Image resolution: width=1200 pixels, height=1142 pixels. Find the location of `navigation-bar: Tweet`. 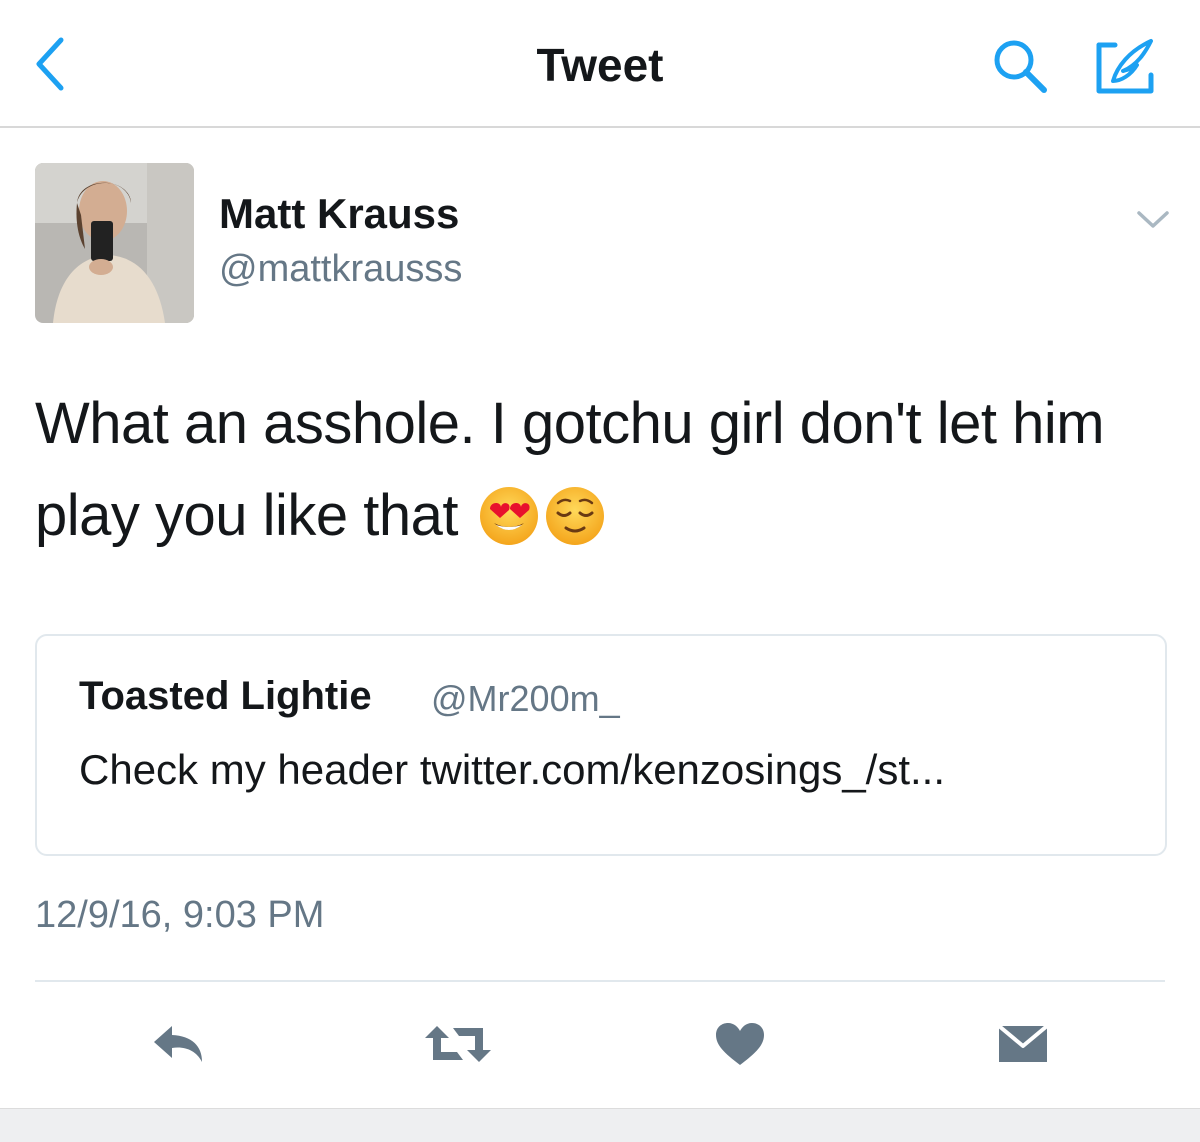

navigation-bar: Tweet is located at coordinates (600, 64).